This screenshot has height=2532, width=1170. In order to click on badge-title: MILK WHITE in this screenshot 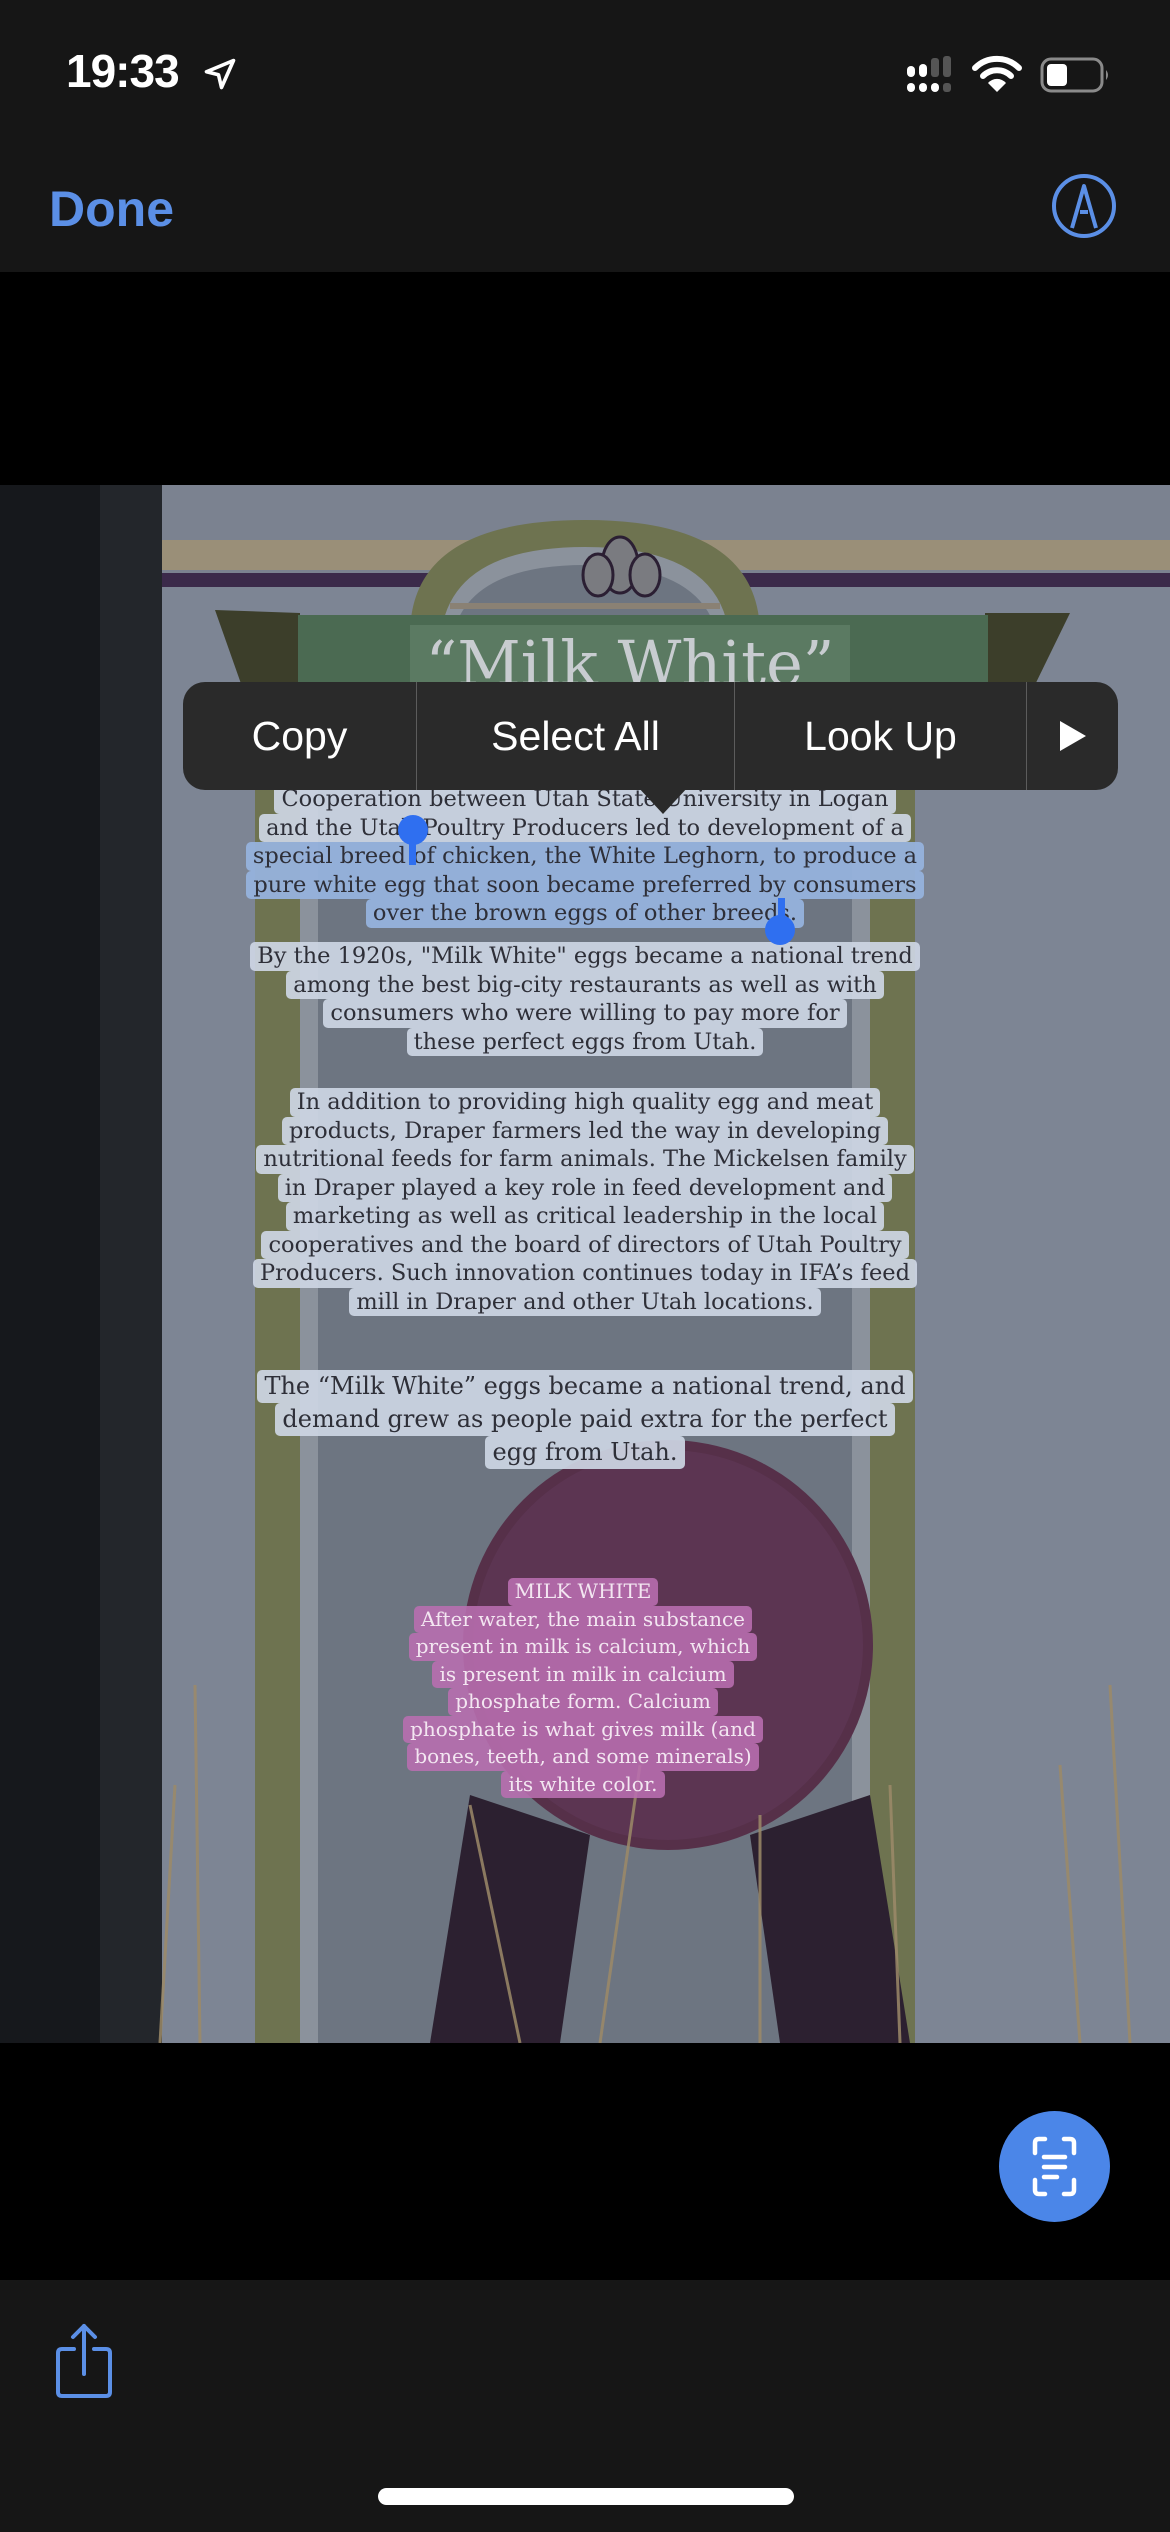, I will do `click(583, 1592)`.